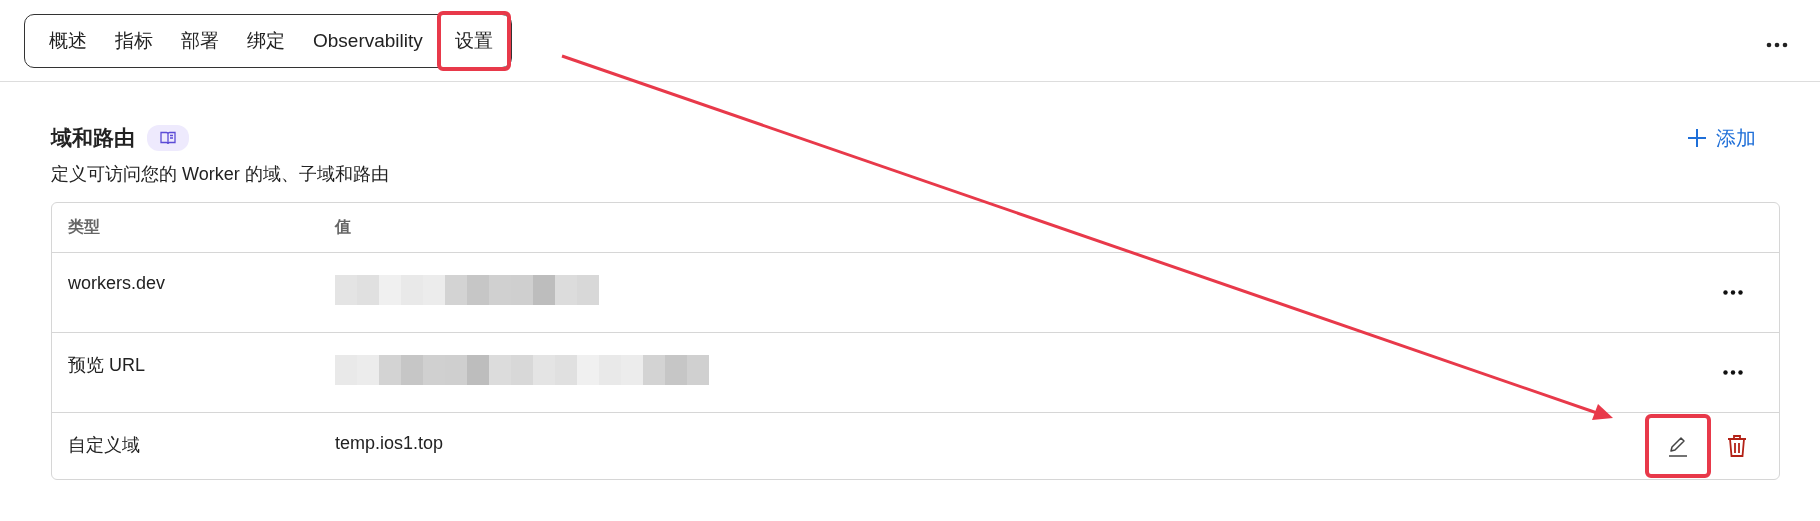  Describe the element at coordinates (84, 227) in the screenshot. I see `column-header: 类型` at that location.